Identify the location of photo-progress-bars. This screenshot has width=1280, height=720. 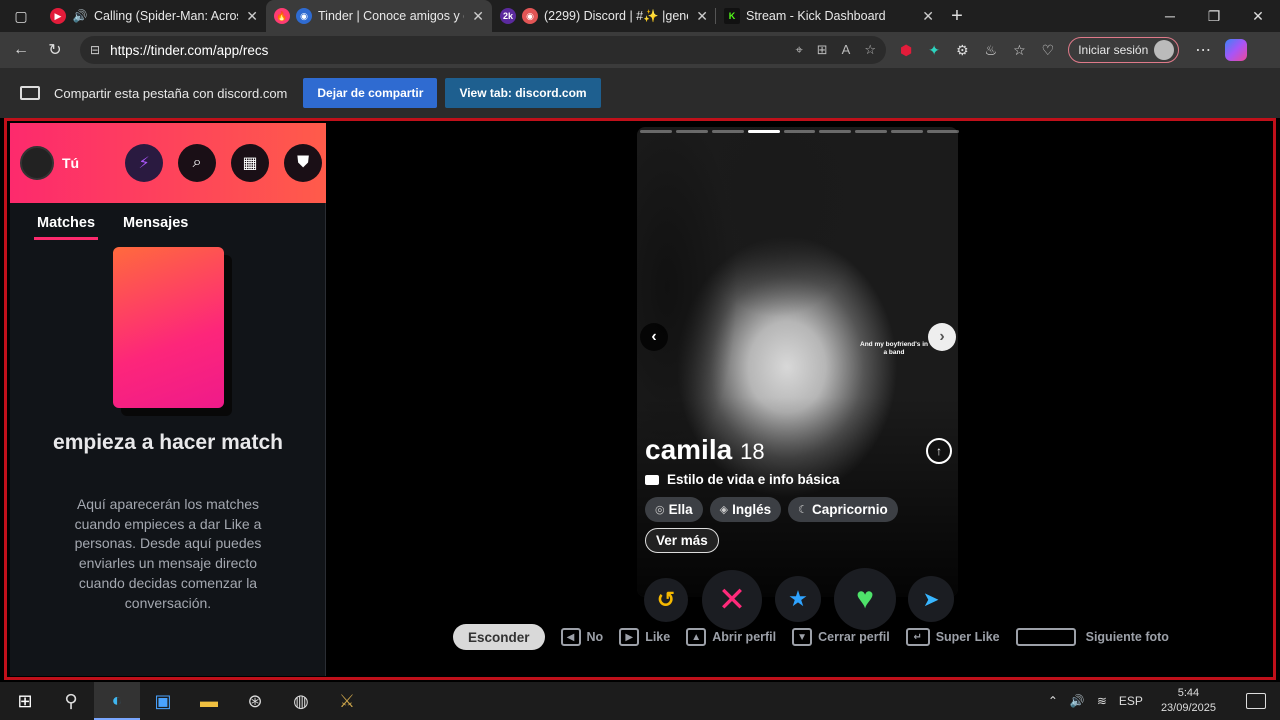
(800, 131).